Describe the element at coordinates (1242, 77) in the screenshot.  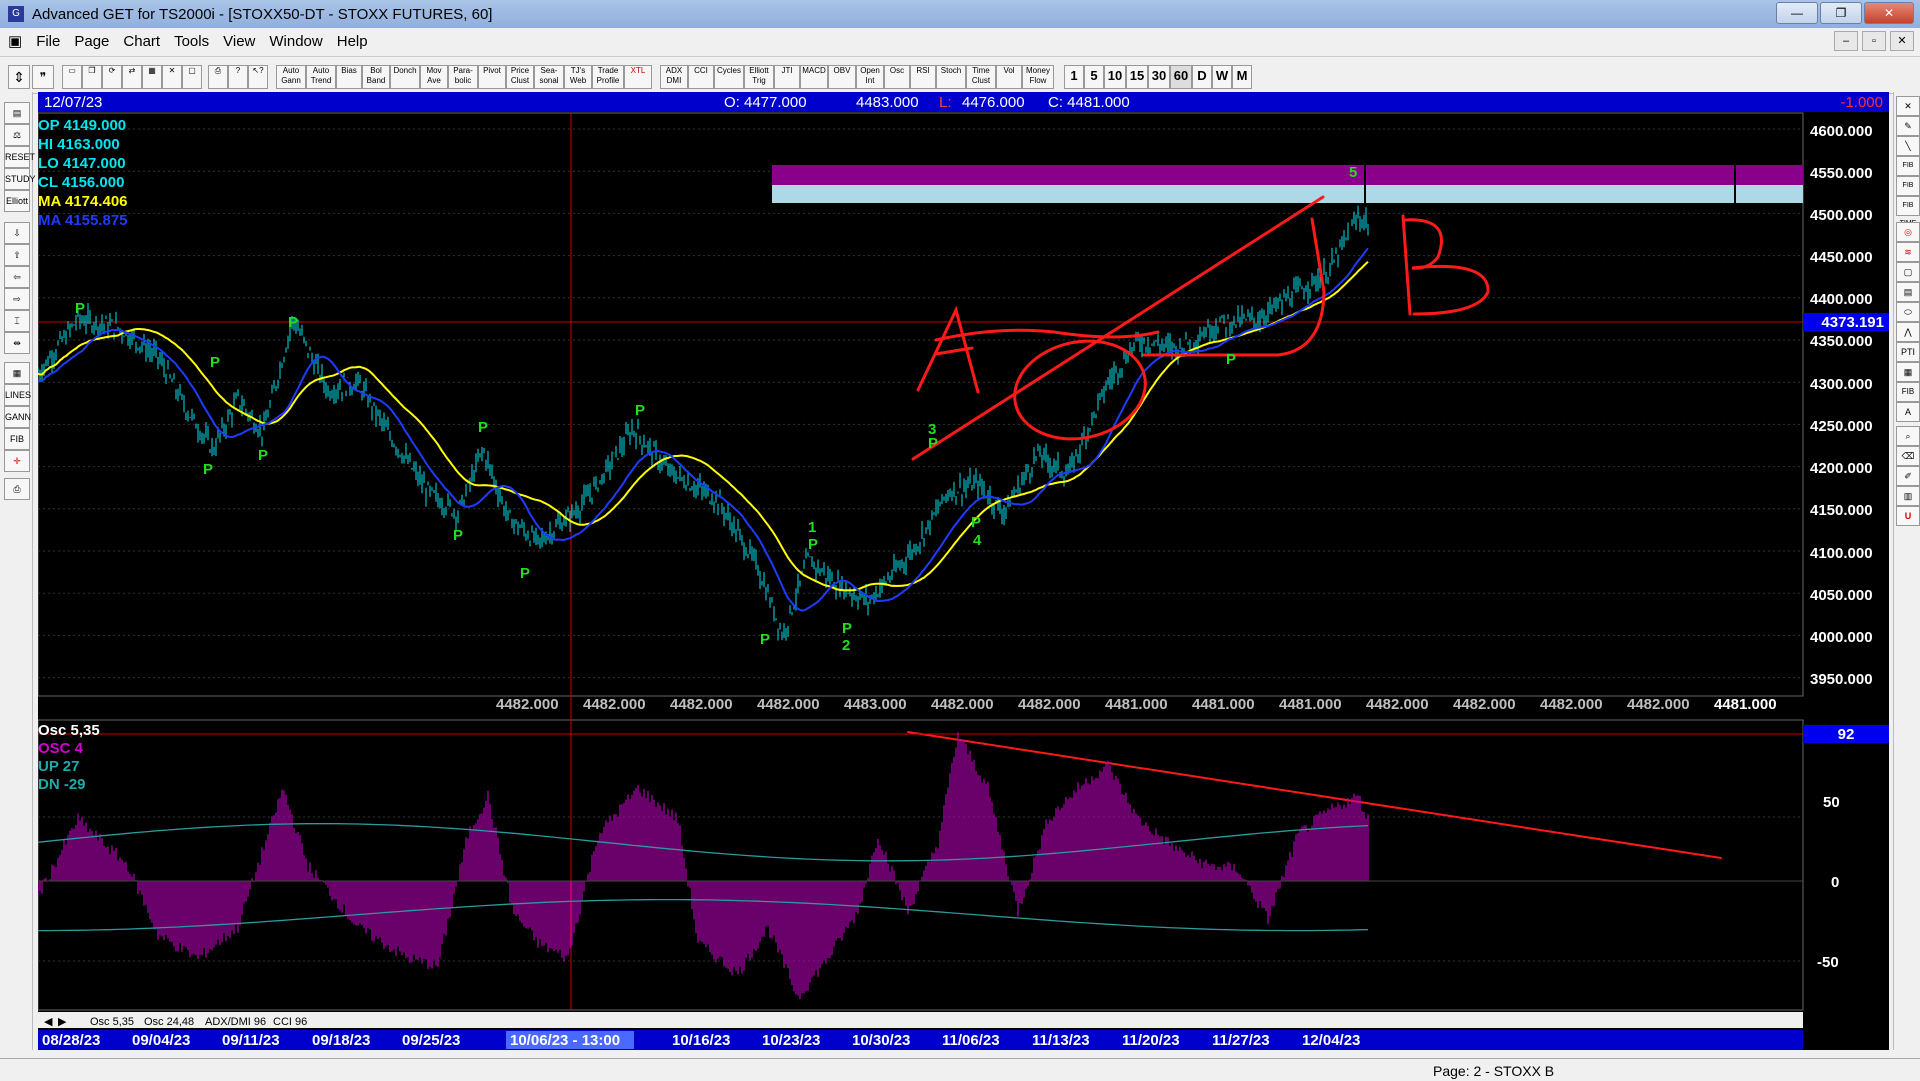
I see `tf-m-button: M` at that location.